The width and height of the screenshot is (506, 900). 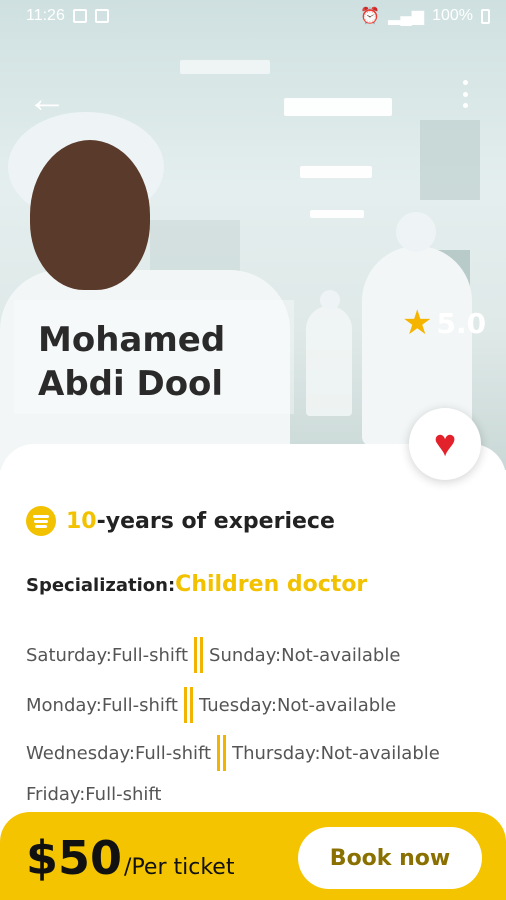 I want to click on schedule-row: Friday:Full-shift, so click(x=93, y=794).